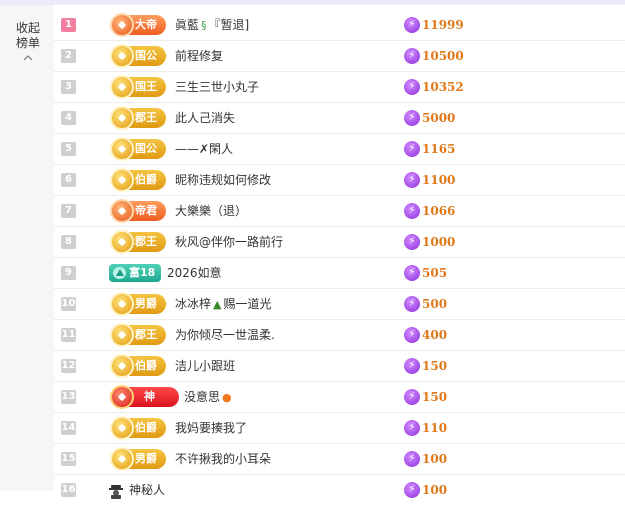 The image size is (625, 505). What do you see at coordinates (68, 273) in the screenshot?
I see `rank-number: 9` at bounding box center [68, 273].